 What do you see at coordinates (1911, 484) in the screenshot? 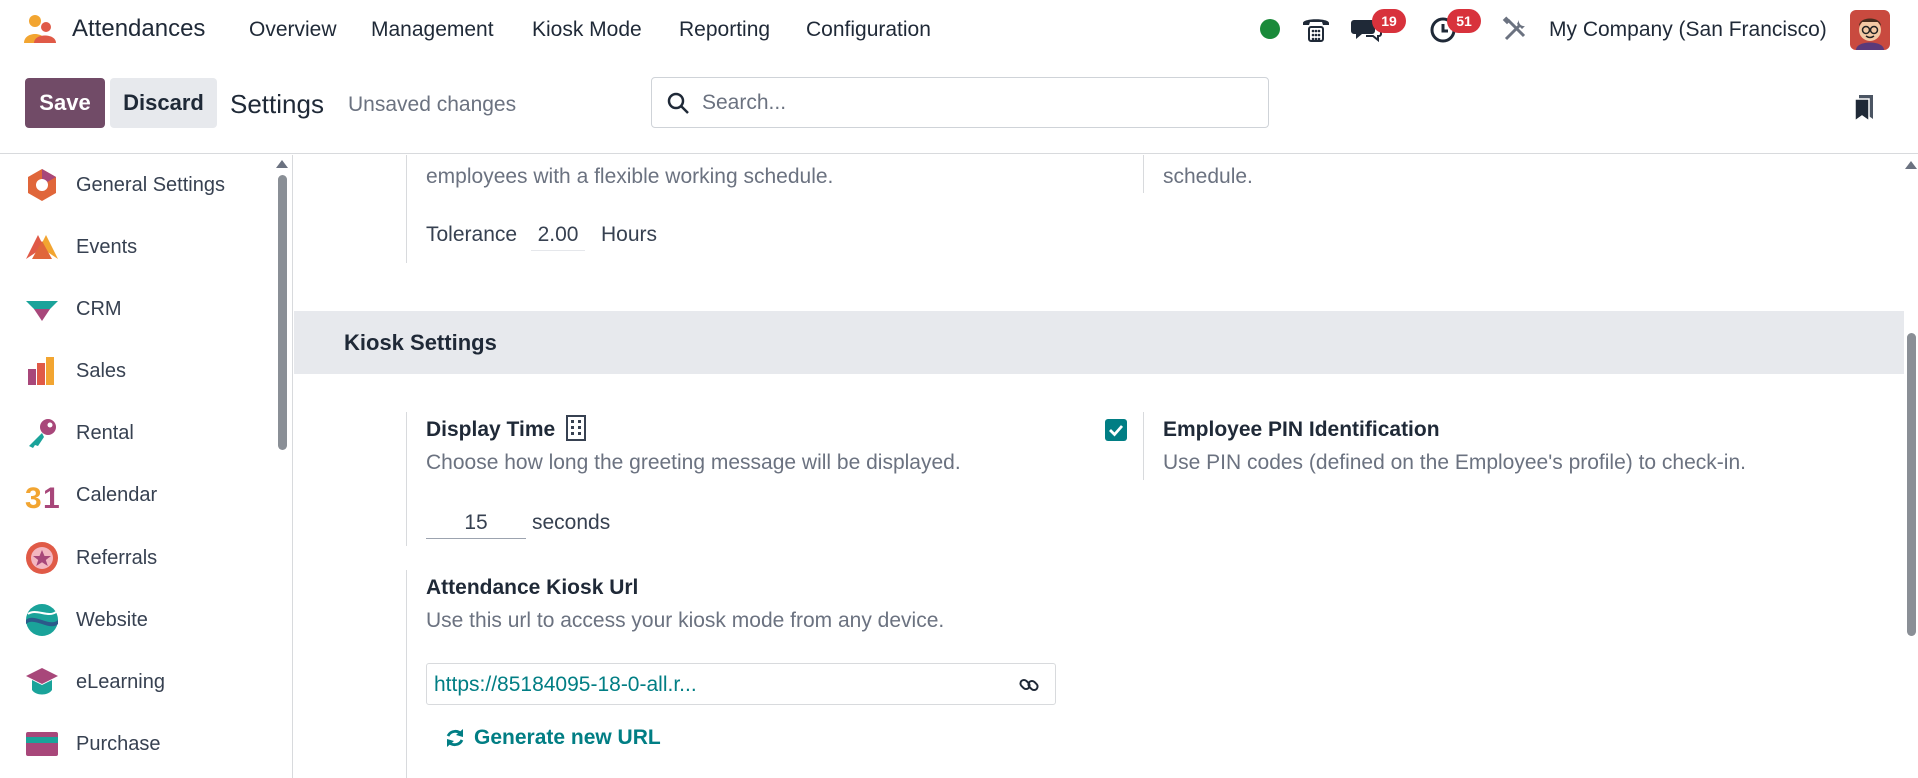
I see `main-scrollbar-thumb` at bounding box center [1911, 484].